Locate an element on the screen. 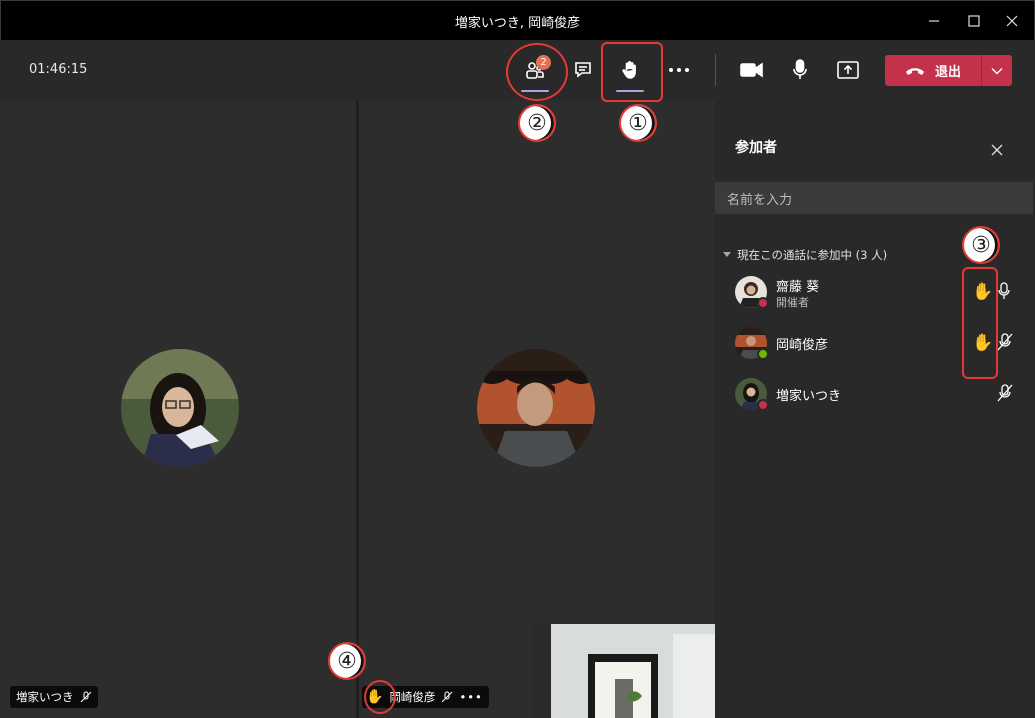  microphone-icon is located at coordinates (800, 69).